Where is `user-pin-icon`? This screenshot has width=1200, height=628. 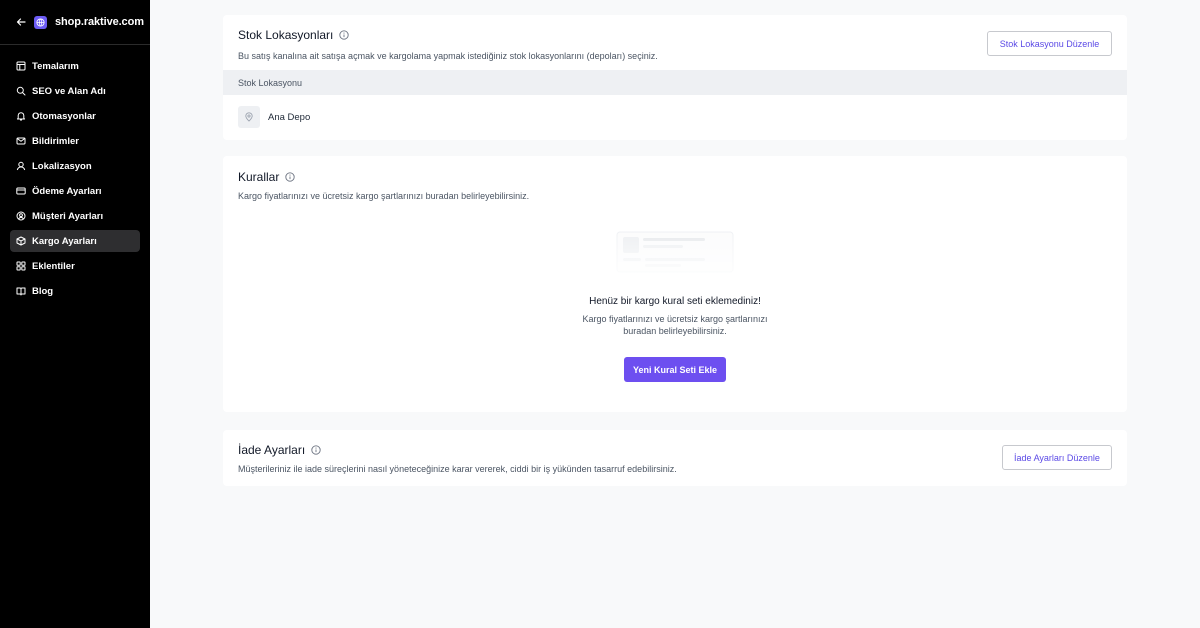 user-pin-icon is located at coordinates (21, 166).